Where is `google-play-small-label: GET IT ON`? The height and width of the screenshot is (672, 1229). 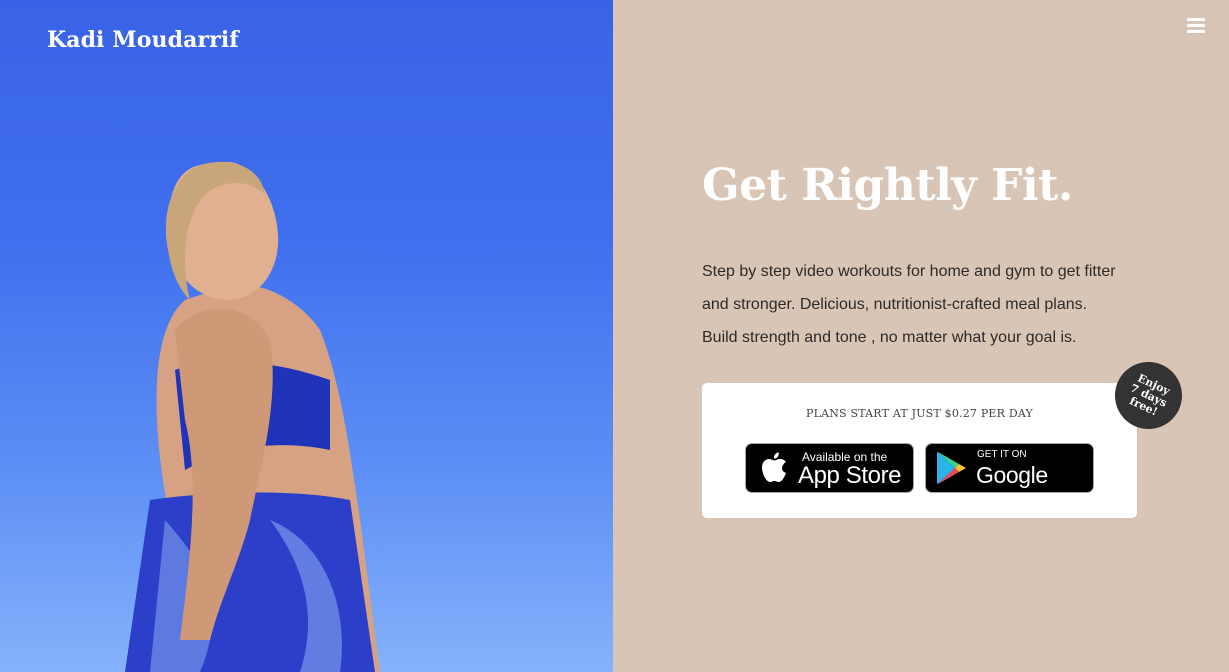 google-play-small-label: GET IT ON is located at coordinates (1002, 454).